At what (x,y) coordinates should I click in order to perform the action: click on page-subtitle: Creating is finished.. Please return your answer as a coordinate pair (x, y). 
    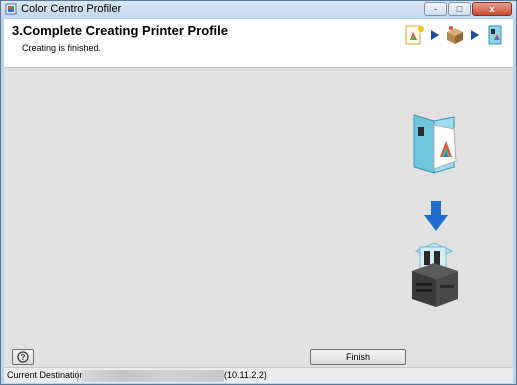
    Looking at the image, I should click on (62, 48).